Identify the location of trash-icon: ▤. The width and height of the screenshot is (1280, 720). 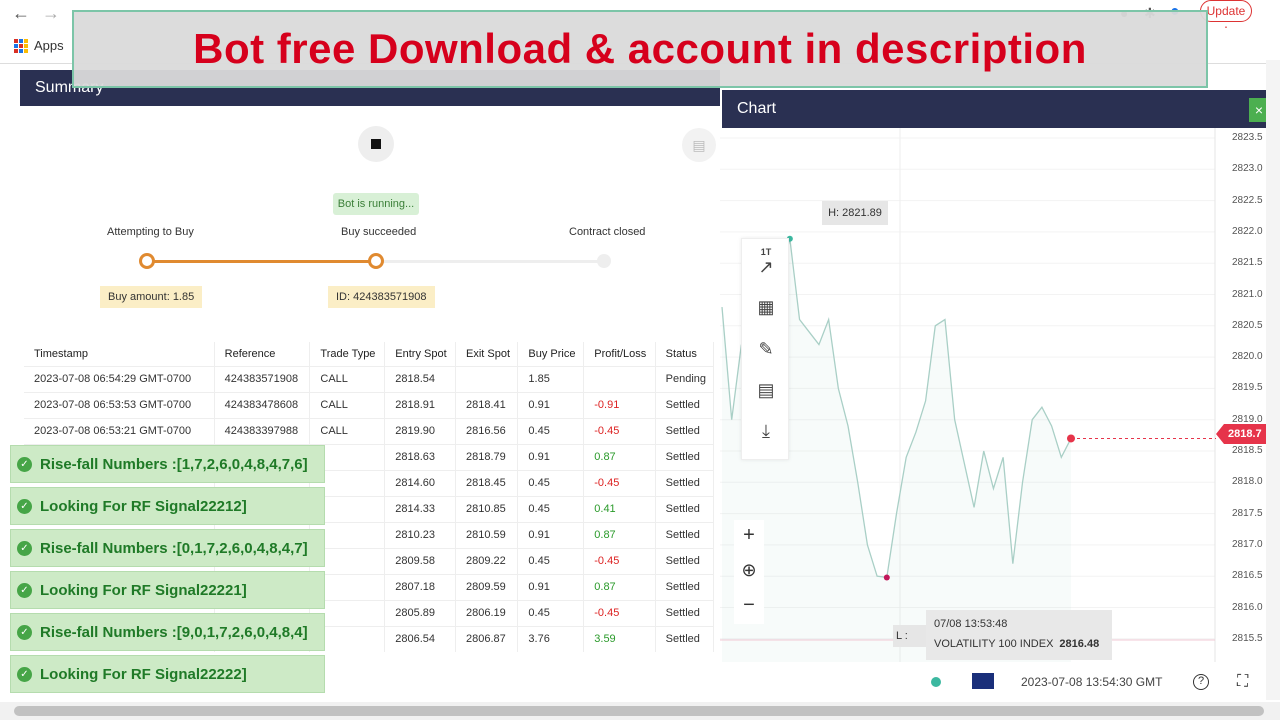
(699, 145).